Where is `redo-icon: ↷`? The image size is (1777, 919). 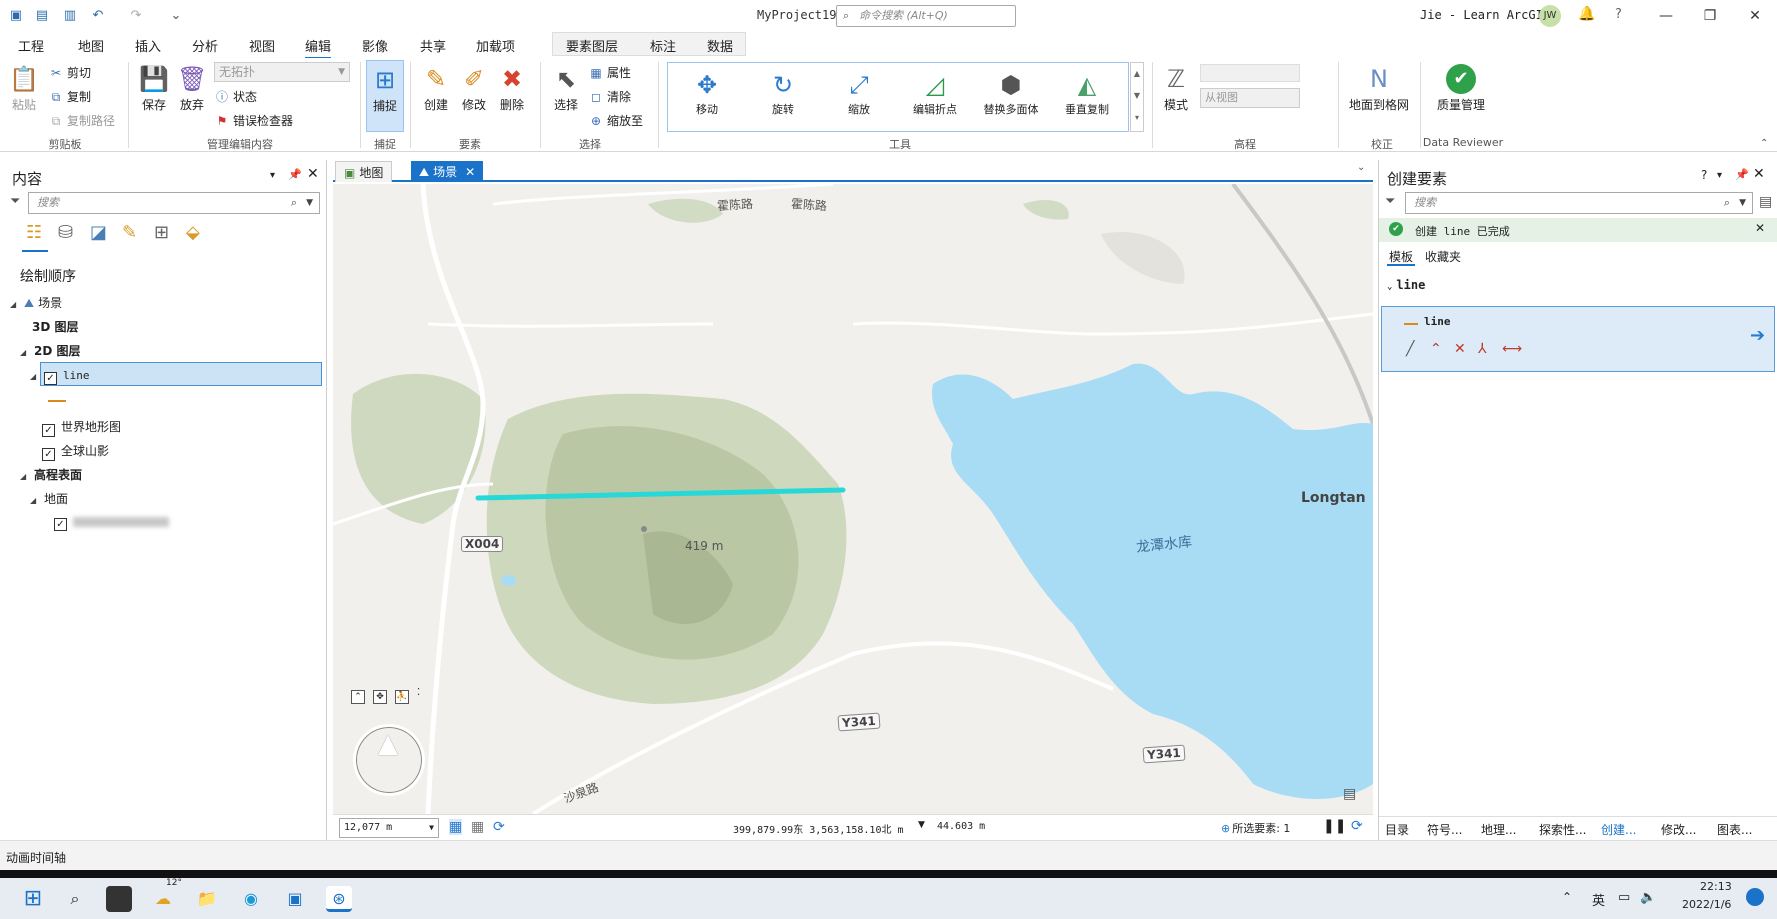
redo-icon: ↷ is located at coordinates (136, 16).